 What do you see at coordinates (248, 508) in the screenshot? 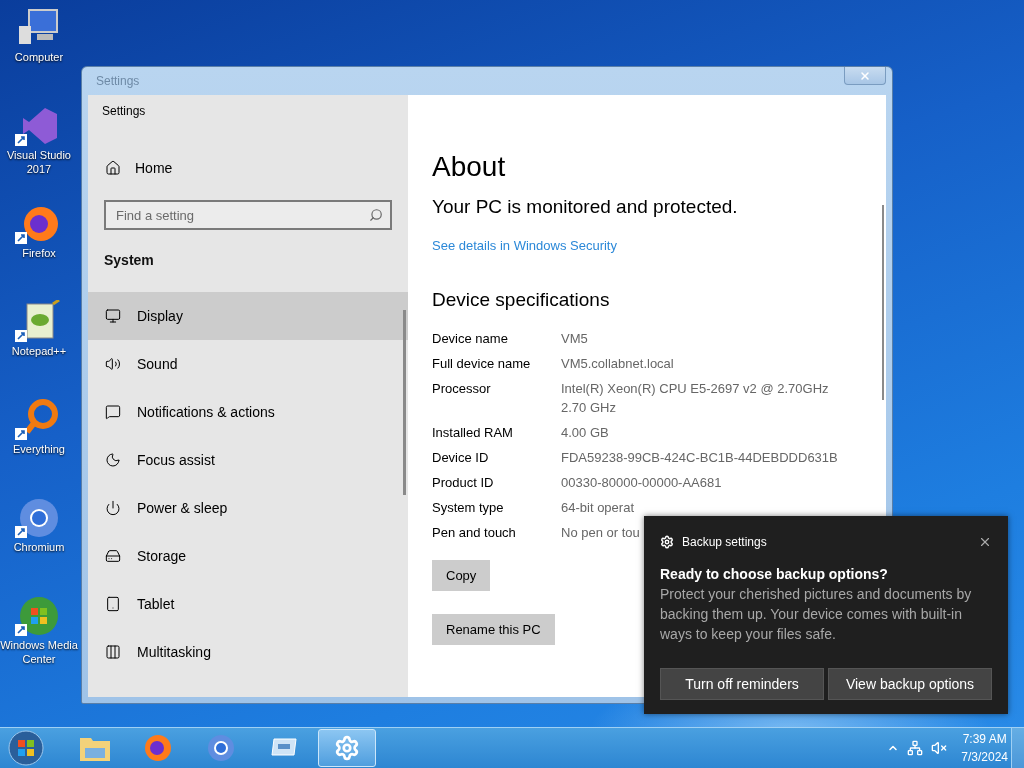
I see `nav-item: Power & sleep` at bounding box center [248, 508].